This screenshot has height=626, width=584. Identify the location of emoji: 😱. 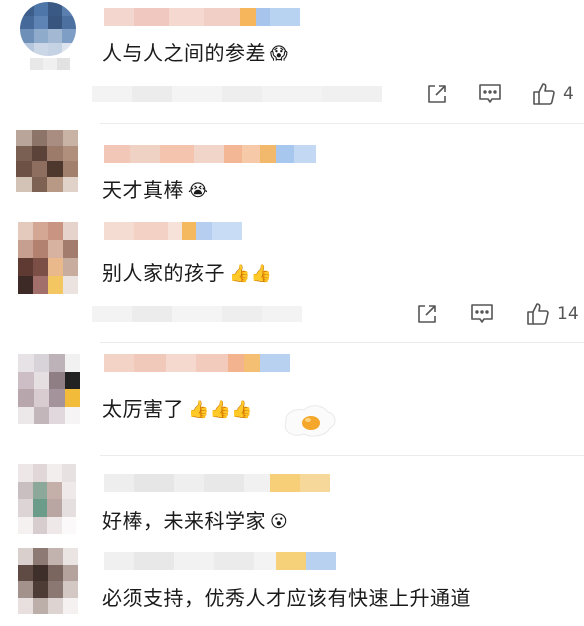
(279, 54).